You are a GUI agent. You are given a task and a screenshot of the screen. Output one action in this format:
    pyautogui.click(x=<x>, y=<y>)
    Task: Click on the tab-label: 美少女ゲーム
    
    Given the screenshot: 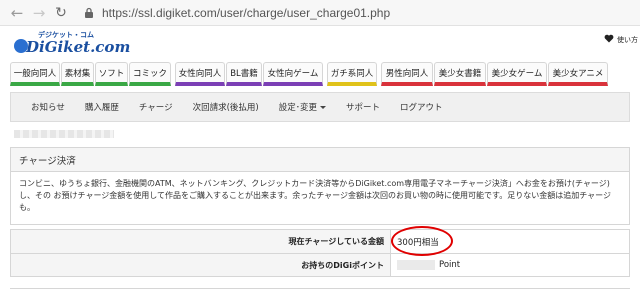 What is the action you would take?
    pyautogui.click(x=517, y=73)
    